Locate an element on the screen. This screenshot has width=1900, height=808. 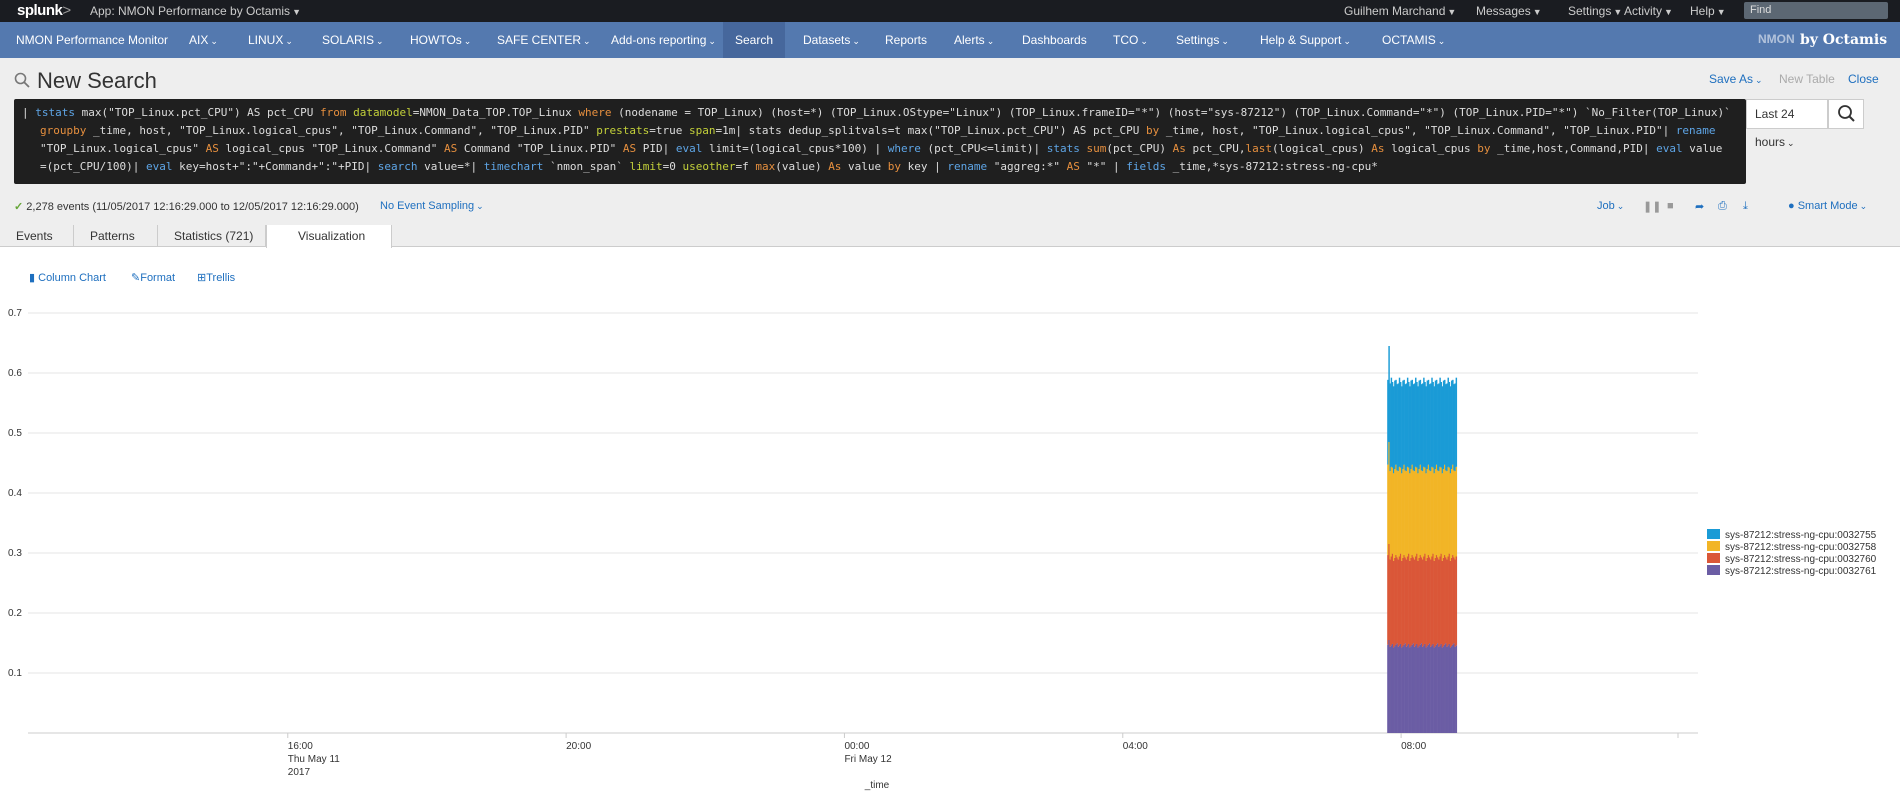
nav-settings: Settings ⌄ is located at coordinates (1202, 40).